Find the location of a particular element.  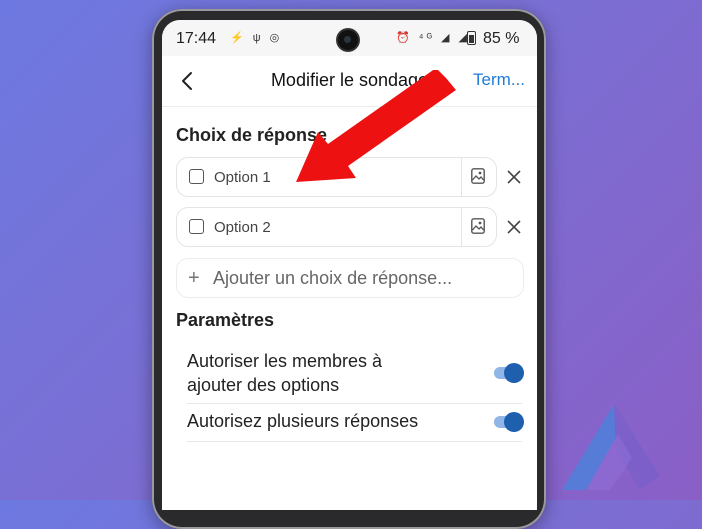

plus-icon: + is located at coordinates (194, 278).